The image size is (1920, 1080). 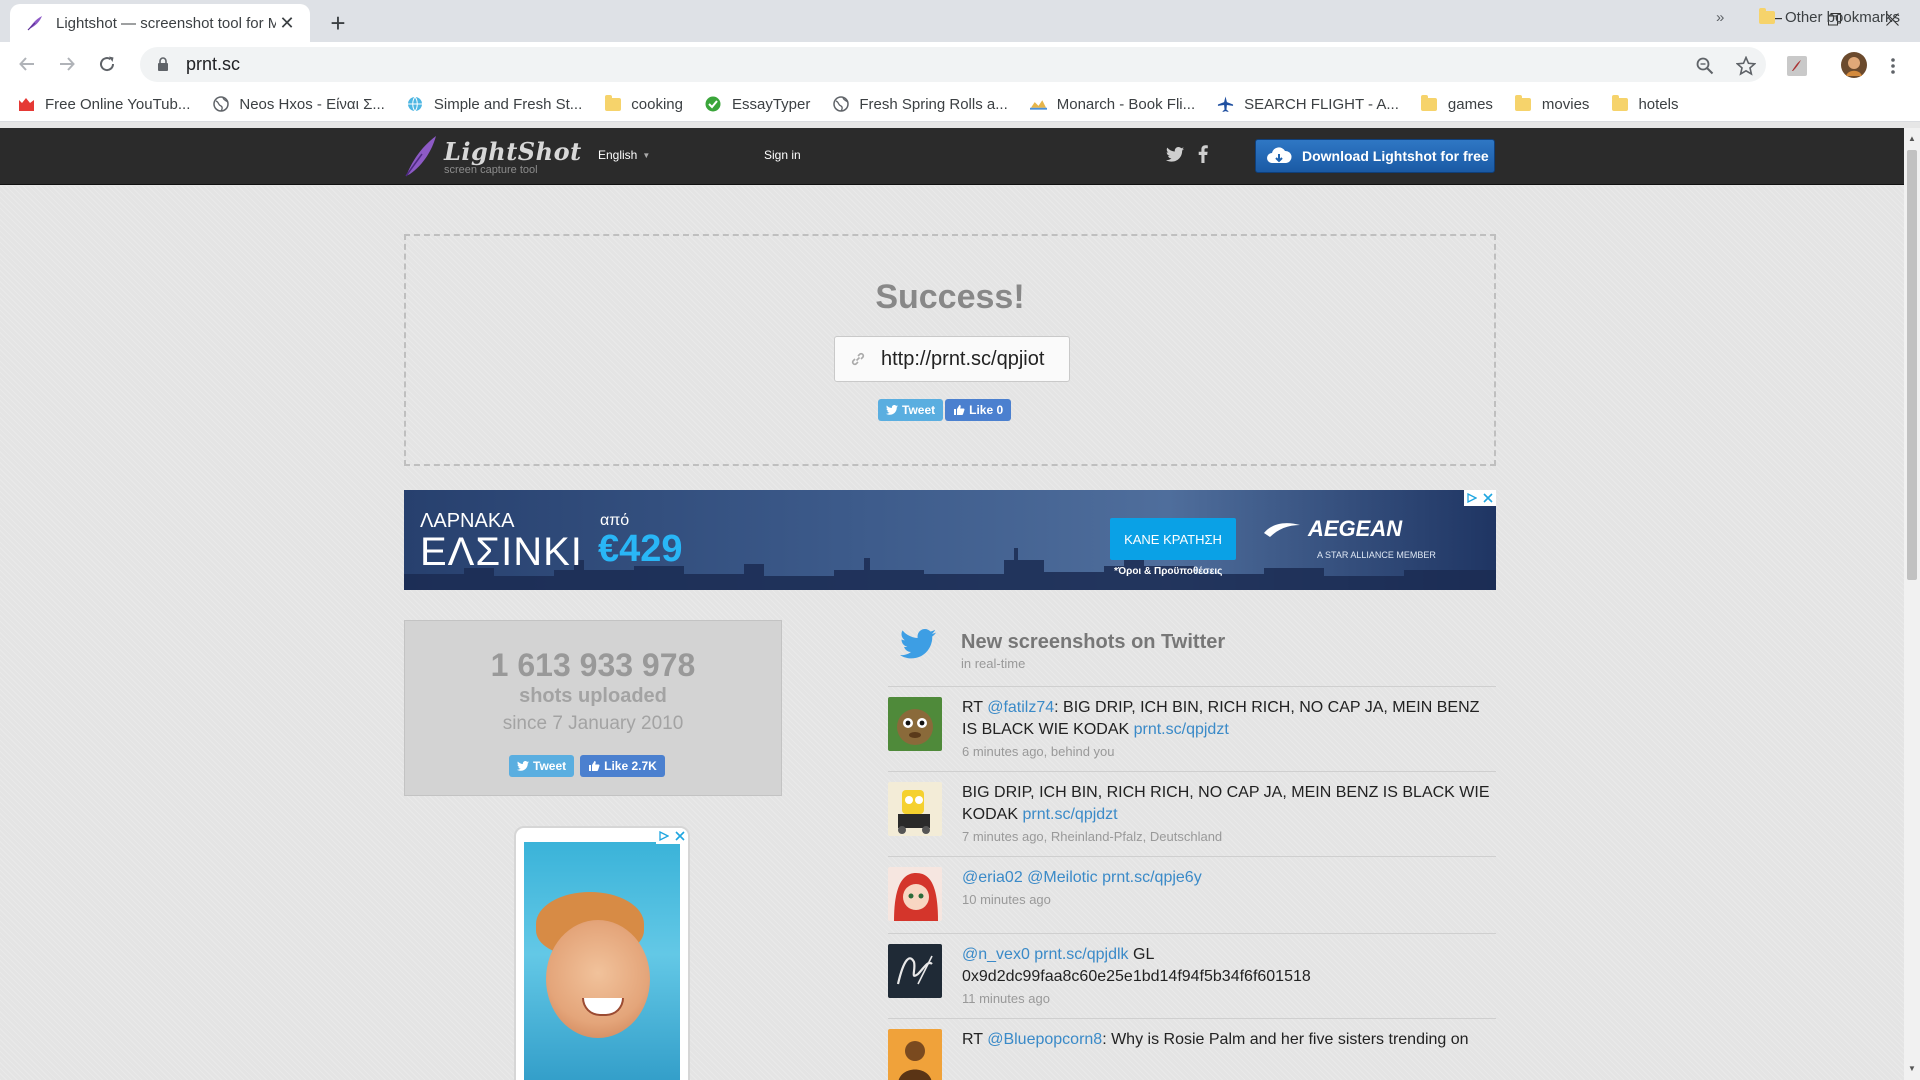 What do you see at coordinates (163, 65) in the screenshot?
I see `lock-icon` at bounding box center [163, 65].